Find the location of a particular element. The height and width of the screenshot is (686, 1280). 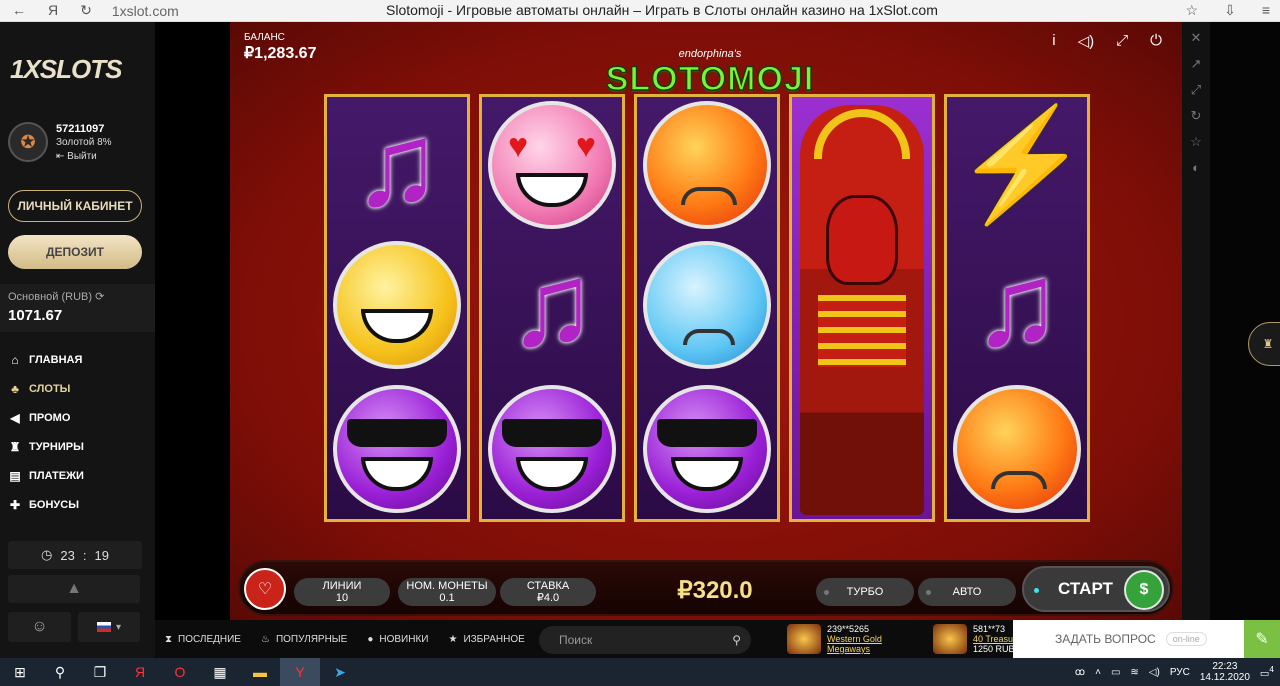

sound-icon: ◁) is located at coordinates (1086, 41).